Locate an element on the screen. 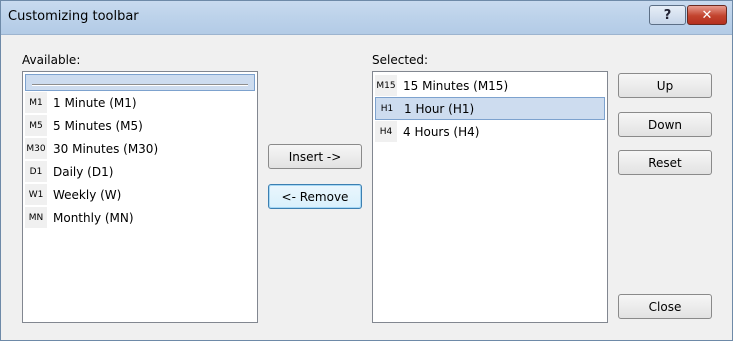 The height and width of the screenshot is (341, 733). help-icon: ? is located at coordinates (667, 15).